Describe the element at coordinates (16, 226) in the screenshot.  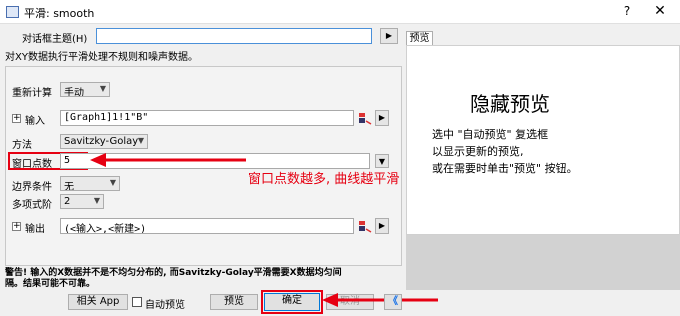
I see `expand-output-icon: +` at that location.